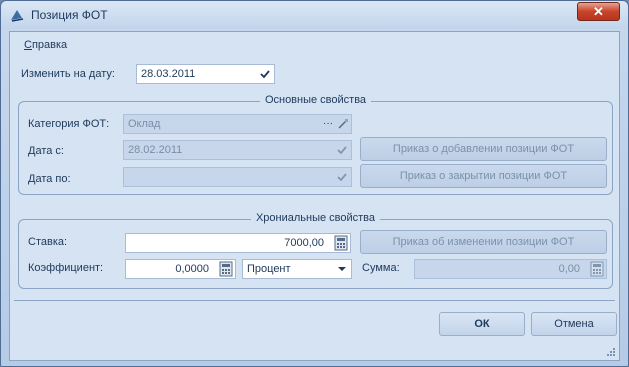  I want to click on coefficient-label: Коэффициент:, so click(66, 268).